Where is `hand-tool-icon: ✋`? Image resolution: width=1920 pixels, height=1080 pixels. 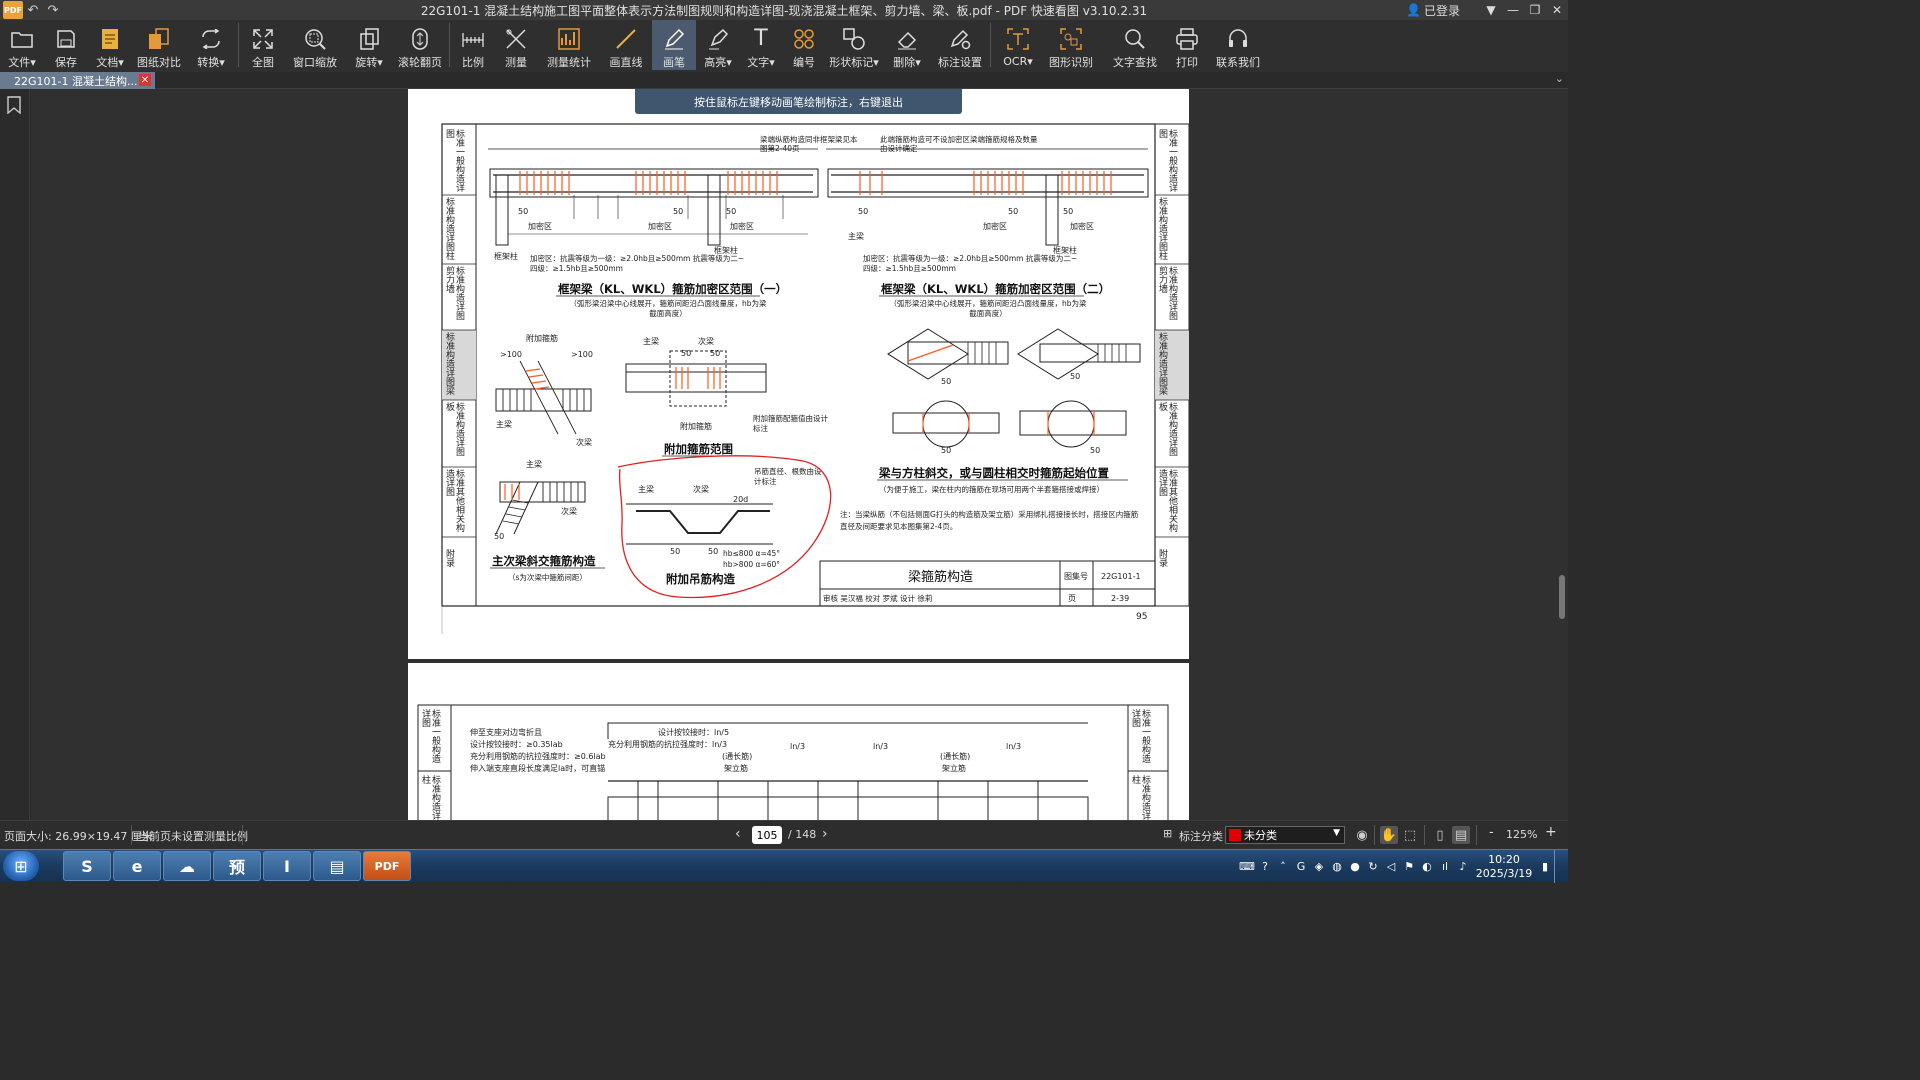 hand-tool-icon: ✋ is located at coordinates (1389, 835).